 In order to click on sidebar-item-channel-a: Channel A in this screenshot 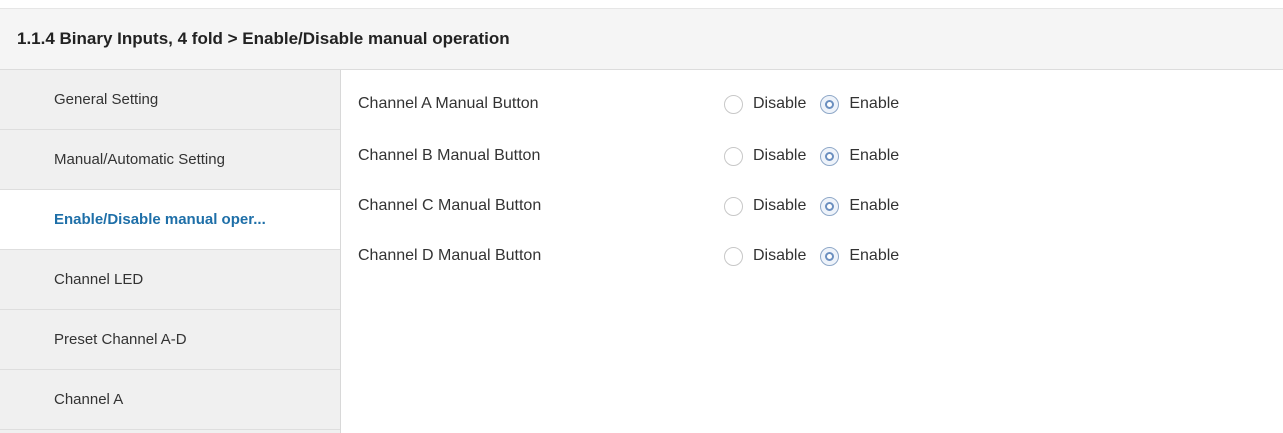, I will do `click(170, 400)`.